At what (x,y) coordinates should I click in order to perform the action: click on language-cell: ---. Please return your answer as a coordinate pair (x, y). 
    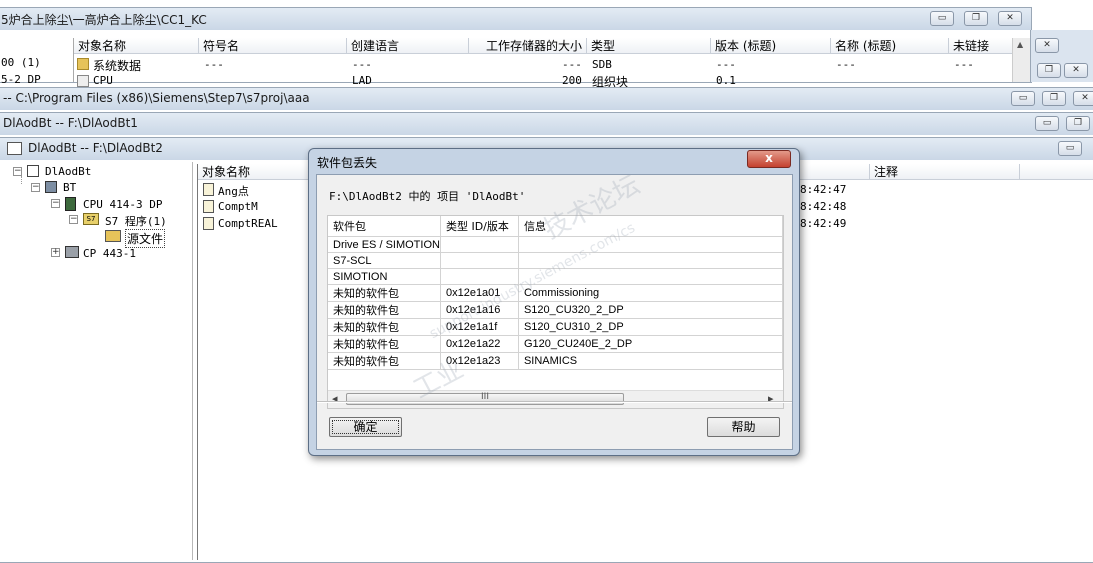
    Looking at the image, I should click on (362, 64).